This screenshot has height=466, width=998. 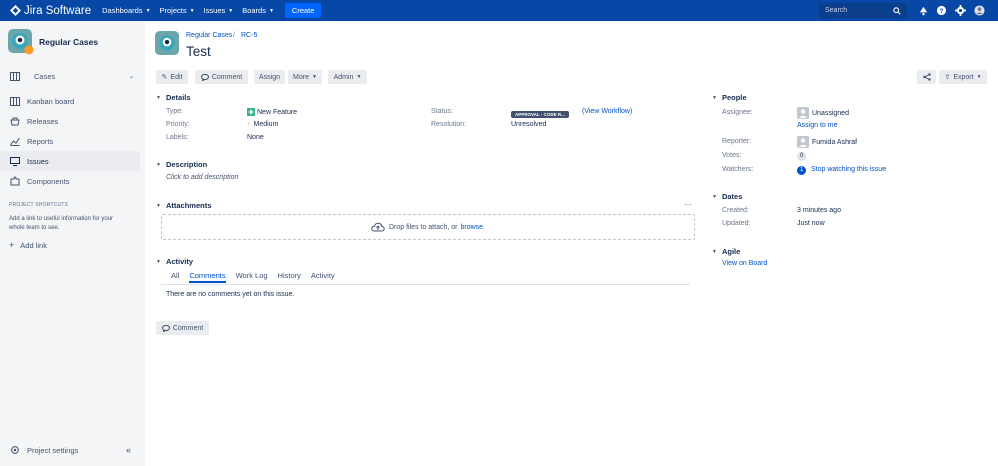 I want to click on help-icon: ?, so click(x=941, y=10).